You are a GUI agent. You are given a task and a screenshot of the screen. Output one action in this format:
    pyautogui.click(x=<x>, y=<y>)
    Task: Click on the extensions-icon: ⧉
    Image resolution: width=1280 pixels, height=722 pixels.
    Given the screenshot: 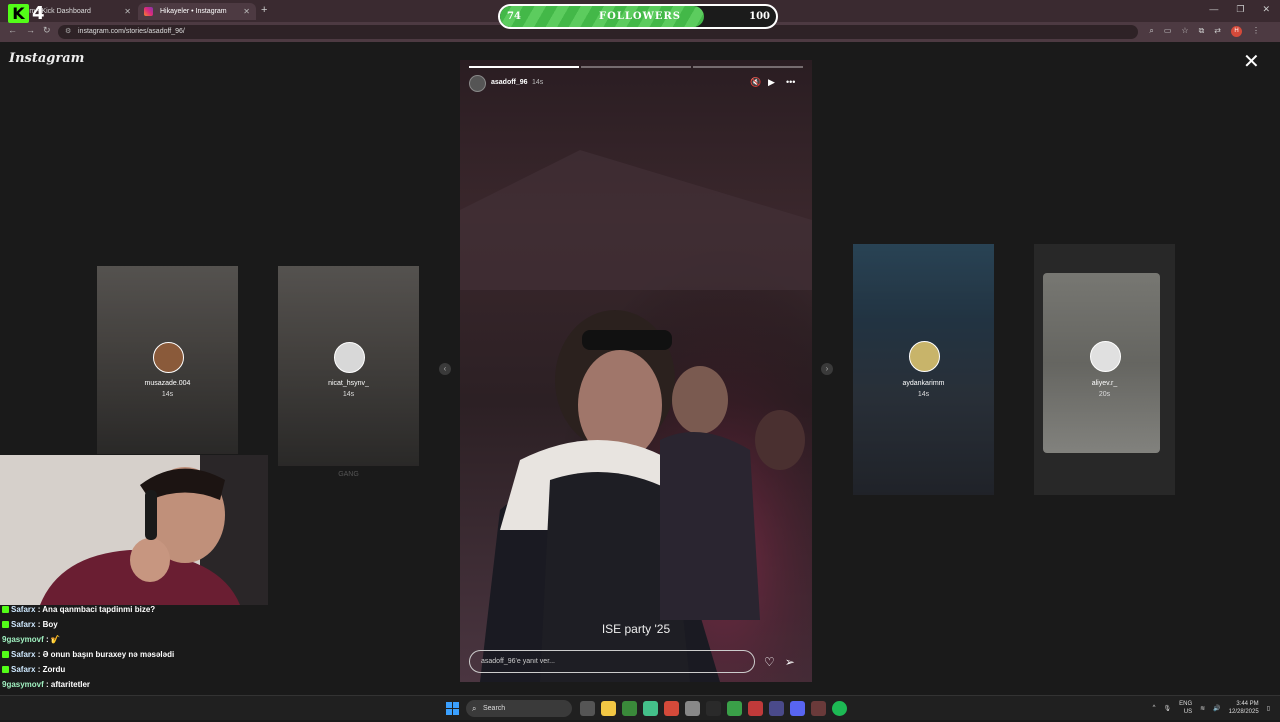 What is the action you would take?
    pyautogui.click(x=1202, y=31)
    